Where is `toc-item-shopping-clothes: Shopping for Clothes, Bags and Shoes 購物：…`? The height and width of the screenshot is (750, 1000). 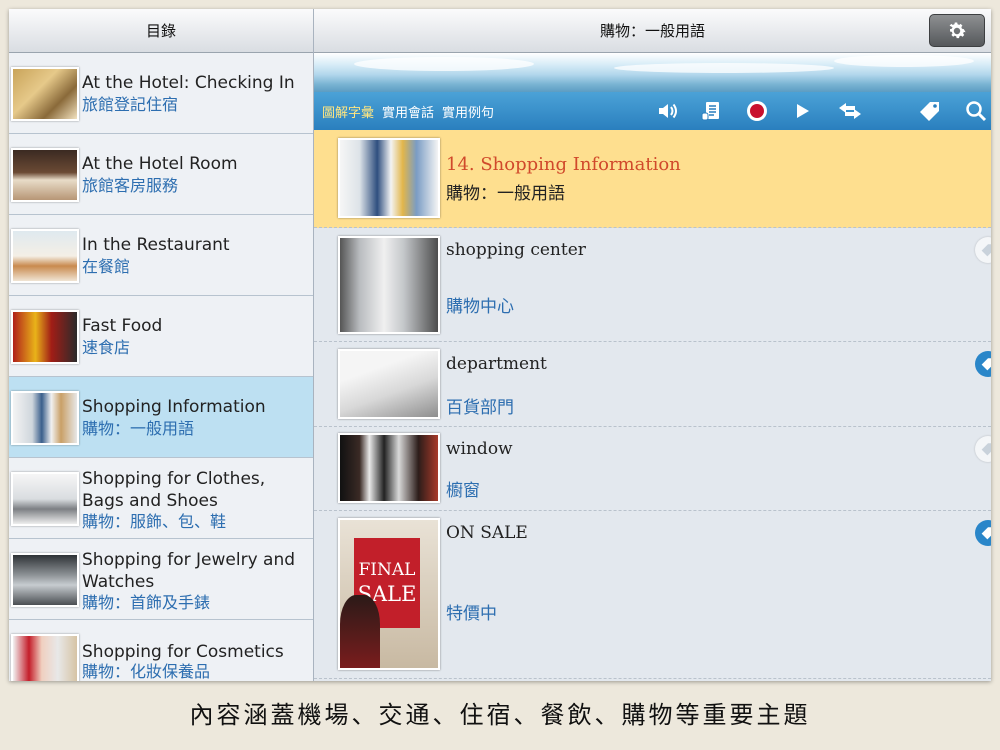
toc-item-shopping-clothes: Shopping for Clothes, Bags and Shoes 購物：… is located at coordinates (161, 498).